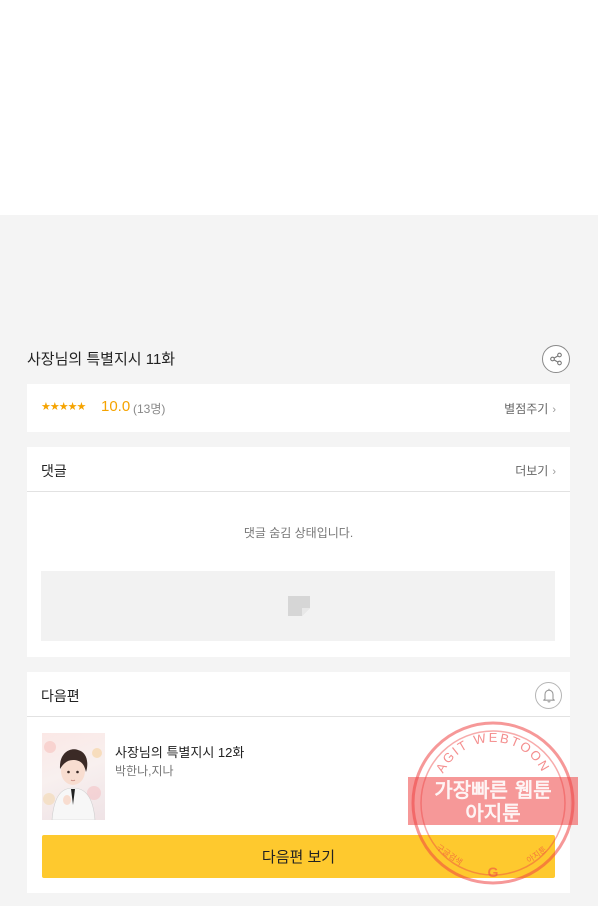  Describe the element at coordinates (298, 408) in the screenshot. I see `rating-card: ★★★★★ 10.0 (13명) 별점주기 ›` at that location.